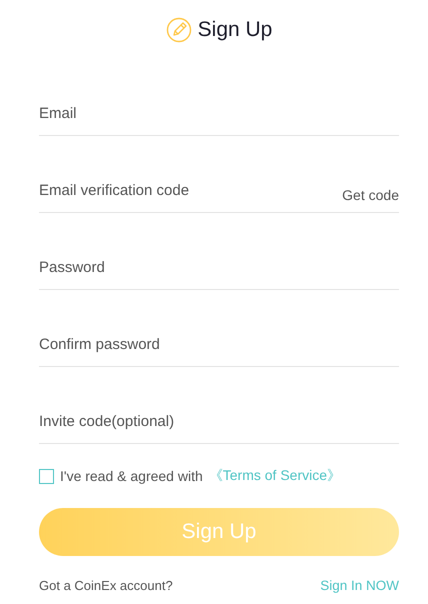 The height and width of the screenshot is (604, 428). What do you see at coordinates (219, 422) in the screenshot?
I see `input-field: Invite code(optional)` at bounding box center [219, 422].